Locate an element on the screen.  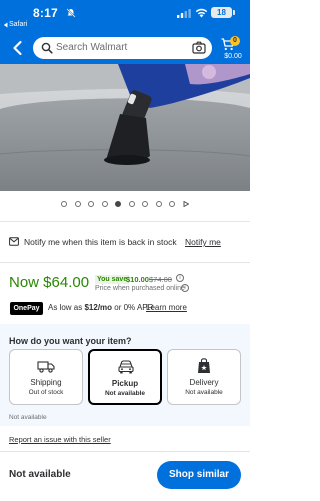
delivery-option: Delivery Not available is located at coordinates (204, 377).